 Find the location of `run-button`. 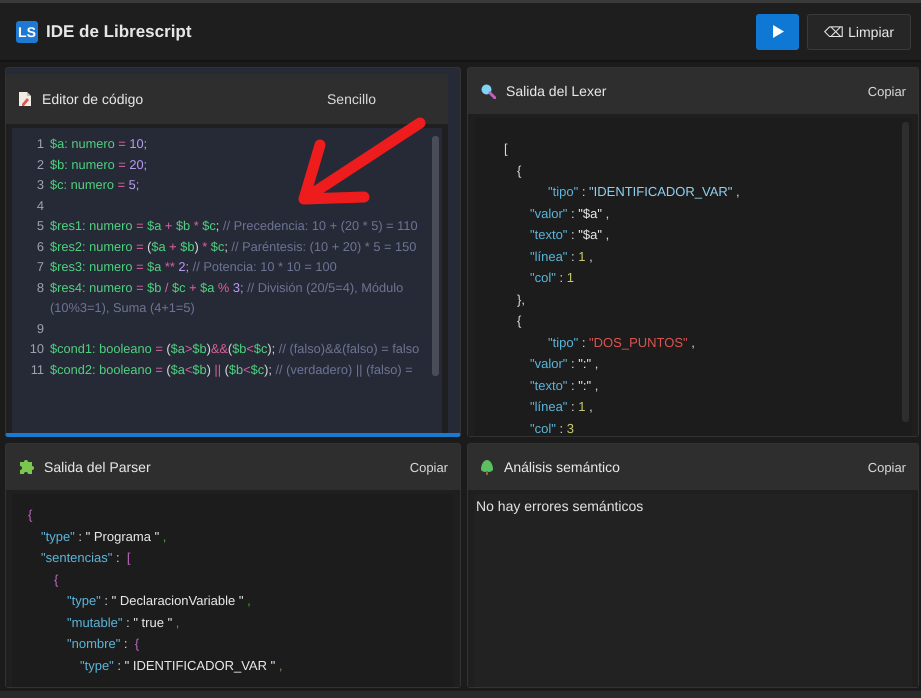

run-button is located at coordinates (778, 32).